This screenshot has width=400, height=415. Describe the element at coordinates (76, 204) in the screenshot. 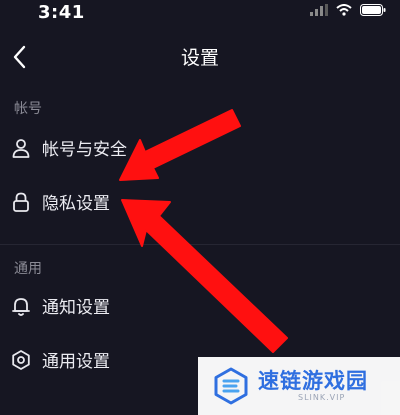

I see `settings-item-label: 隐私设置` at that location.